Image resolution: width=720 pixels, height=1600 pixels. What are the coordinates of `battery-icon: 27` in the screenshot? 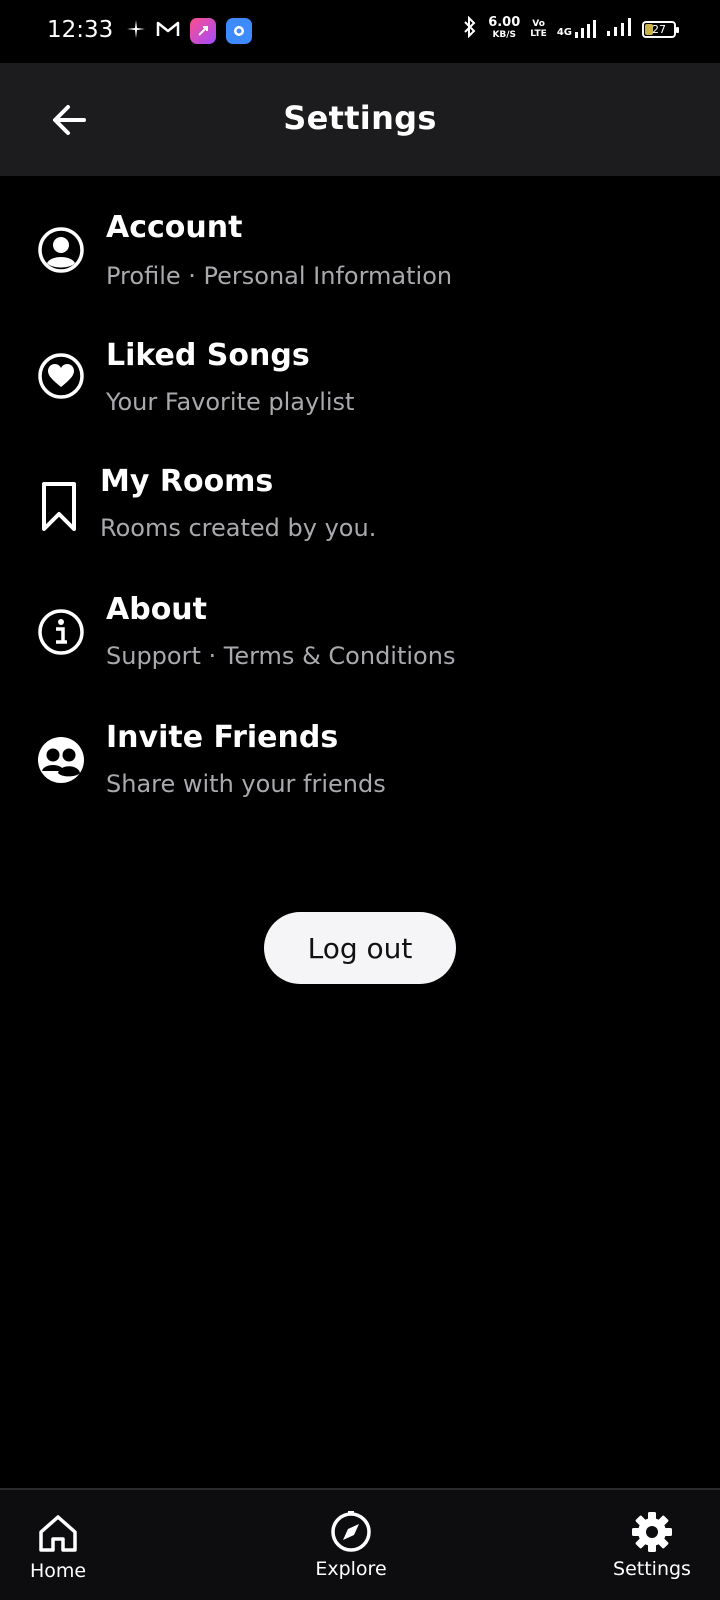 It's located at (660, 29).